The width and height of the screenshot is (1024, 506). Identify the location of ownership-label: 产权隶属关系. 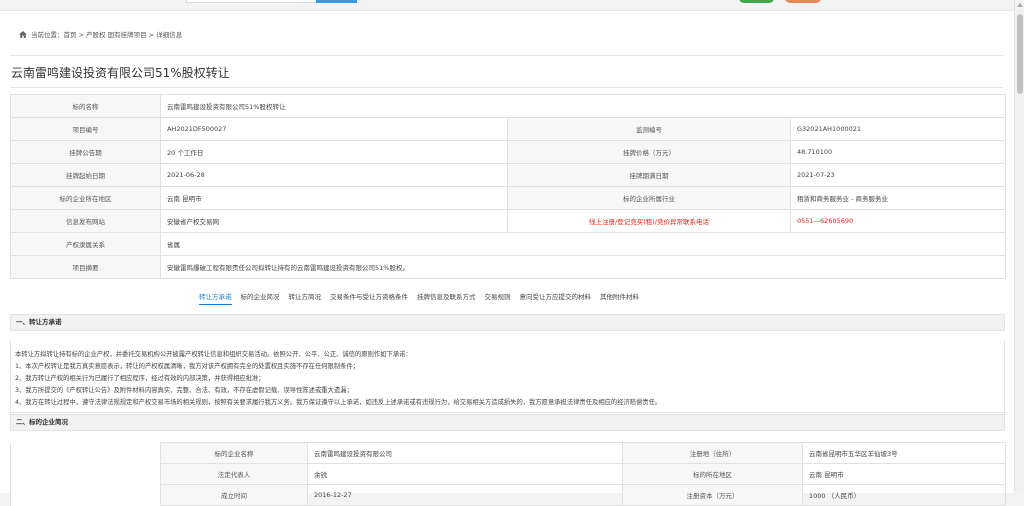
(85, 244).